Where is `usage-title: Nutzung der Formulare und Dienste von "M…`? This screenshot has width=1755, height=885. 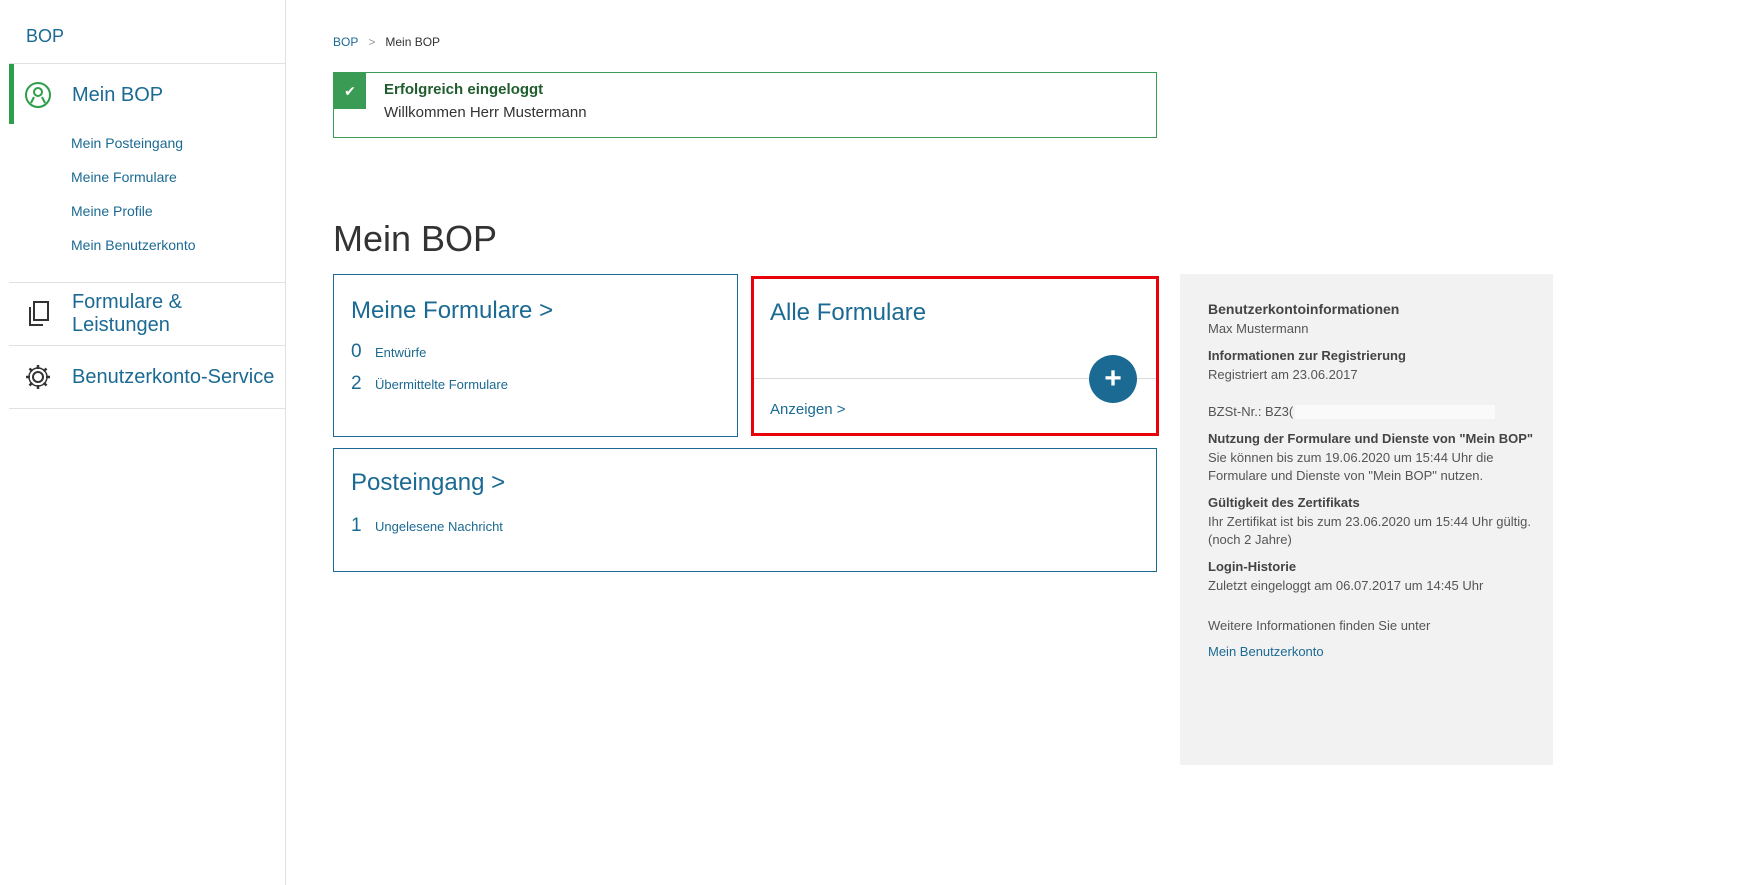 usage-title: Nutzung der Formulare und Dienste von "M… is located at coordinates (1371, 438).